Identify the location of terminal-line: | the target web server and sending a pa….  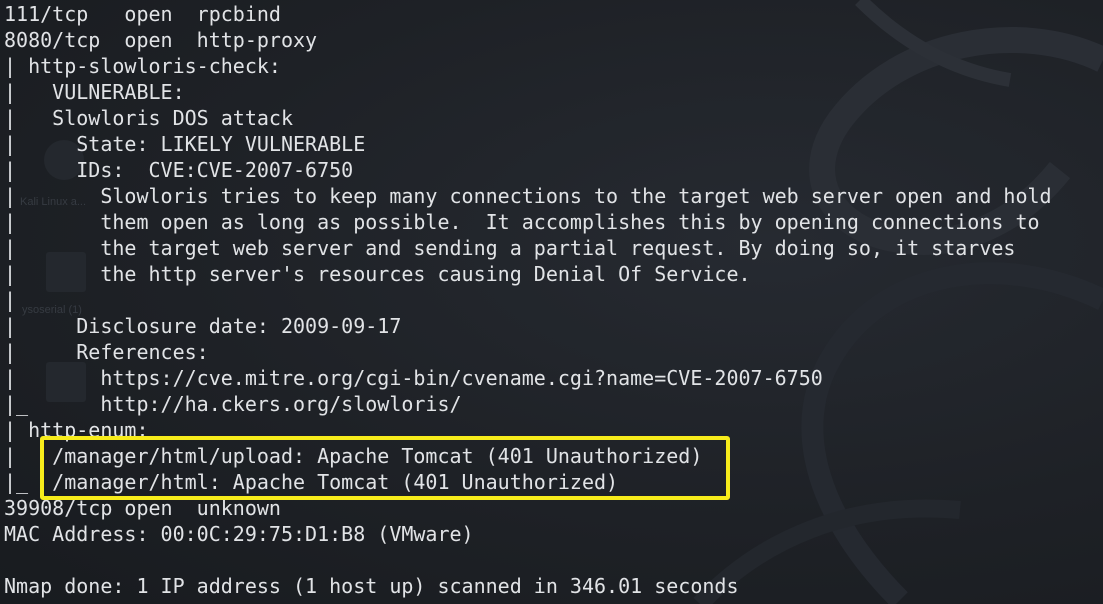
(510, 248).